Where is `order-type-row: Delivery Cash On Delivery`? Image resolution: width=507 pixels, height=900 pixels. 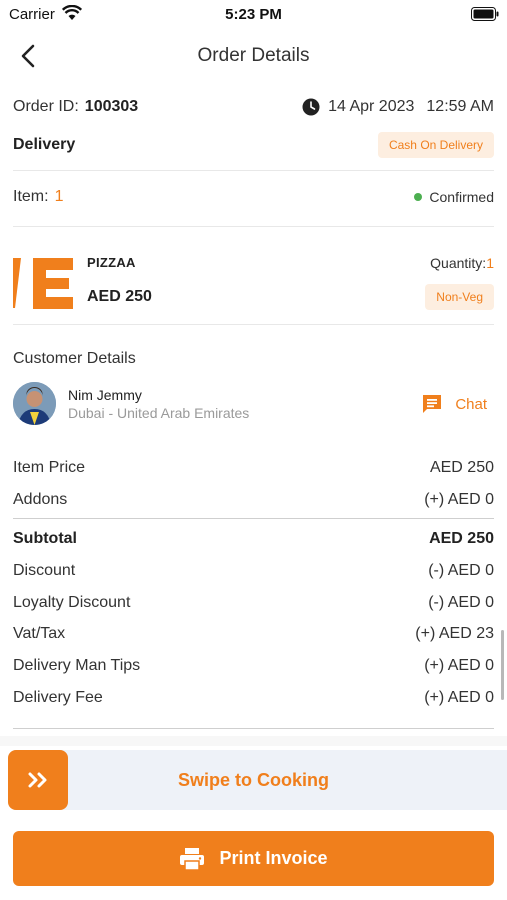 order-type-row: Delivery Cash On Delivery is located at coordinates (253, 145).